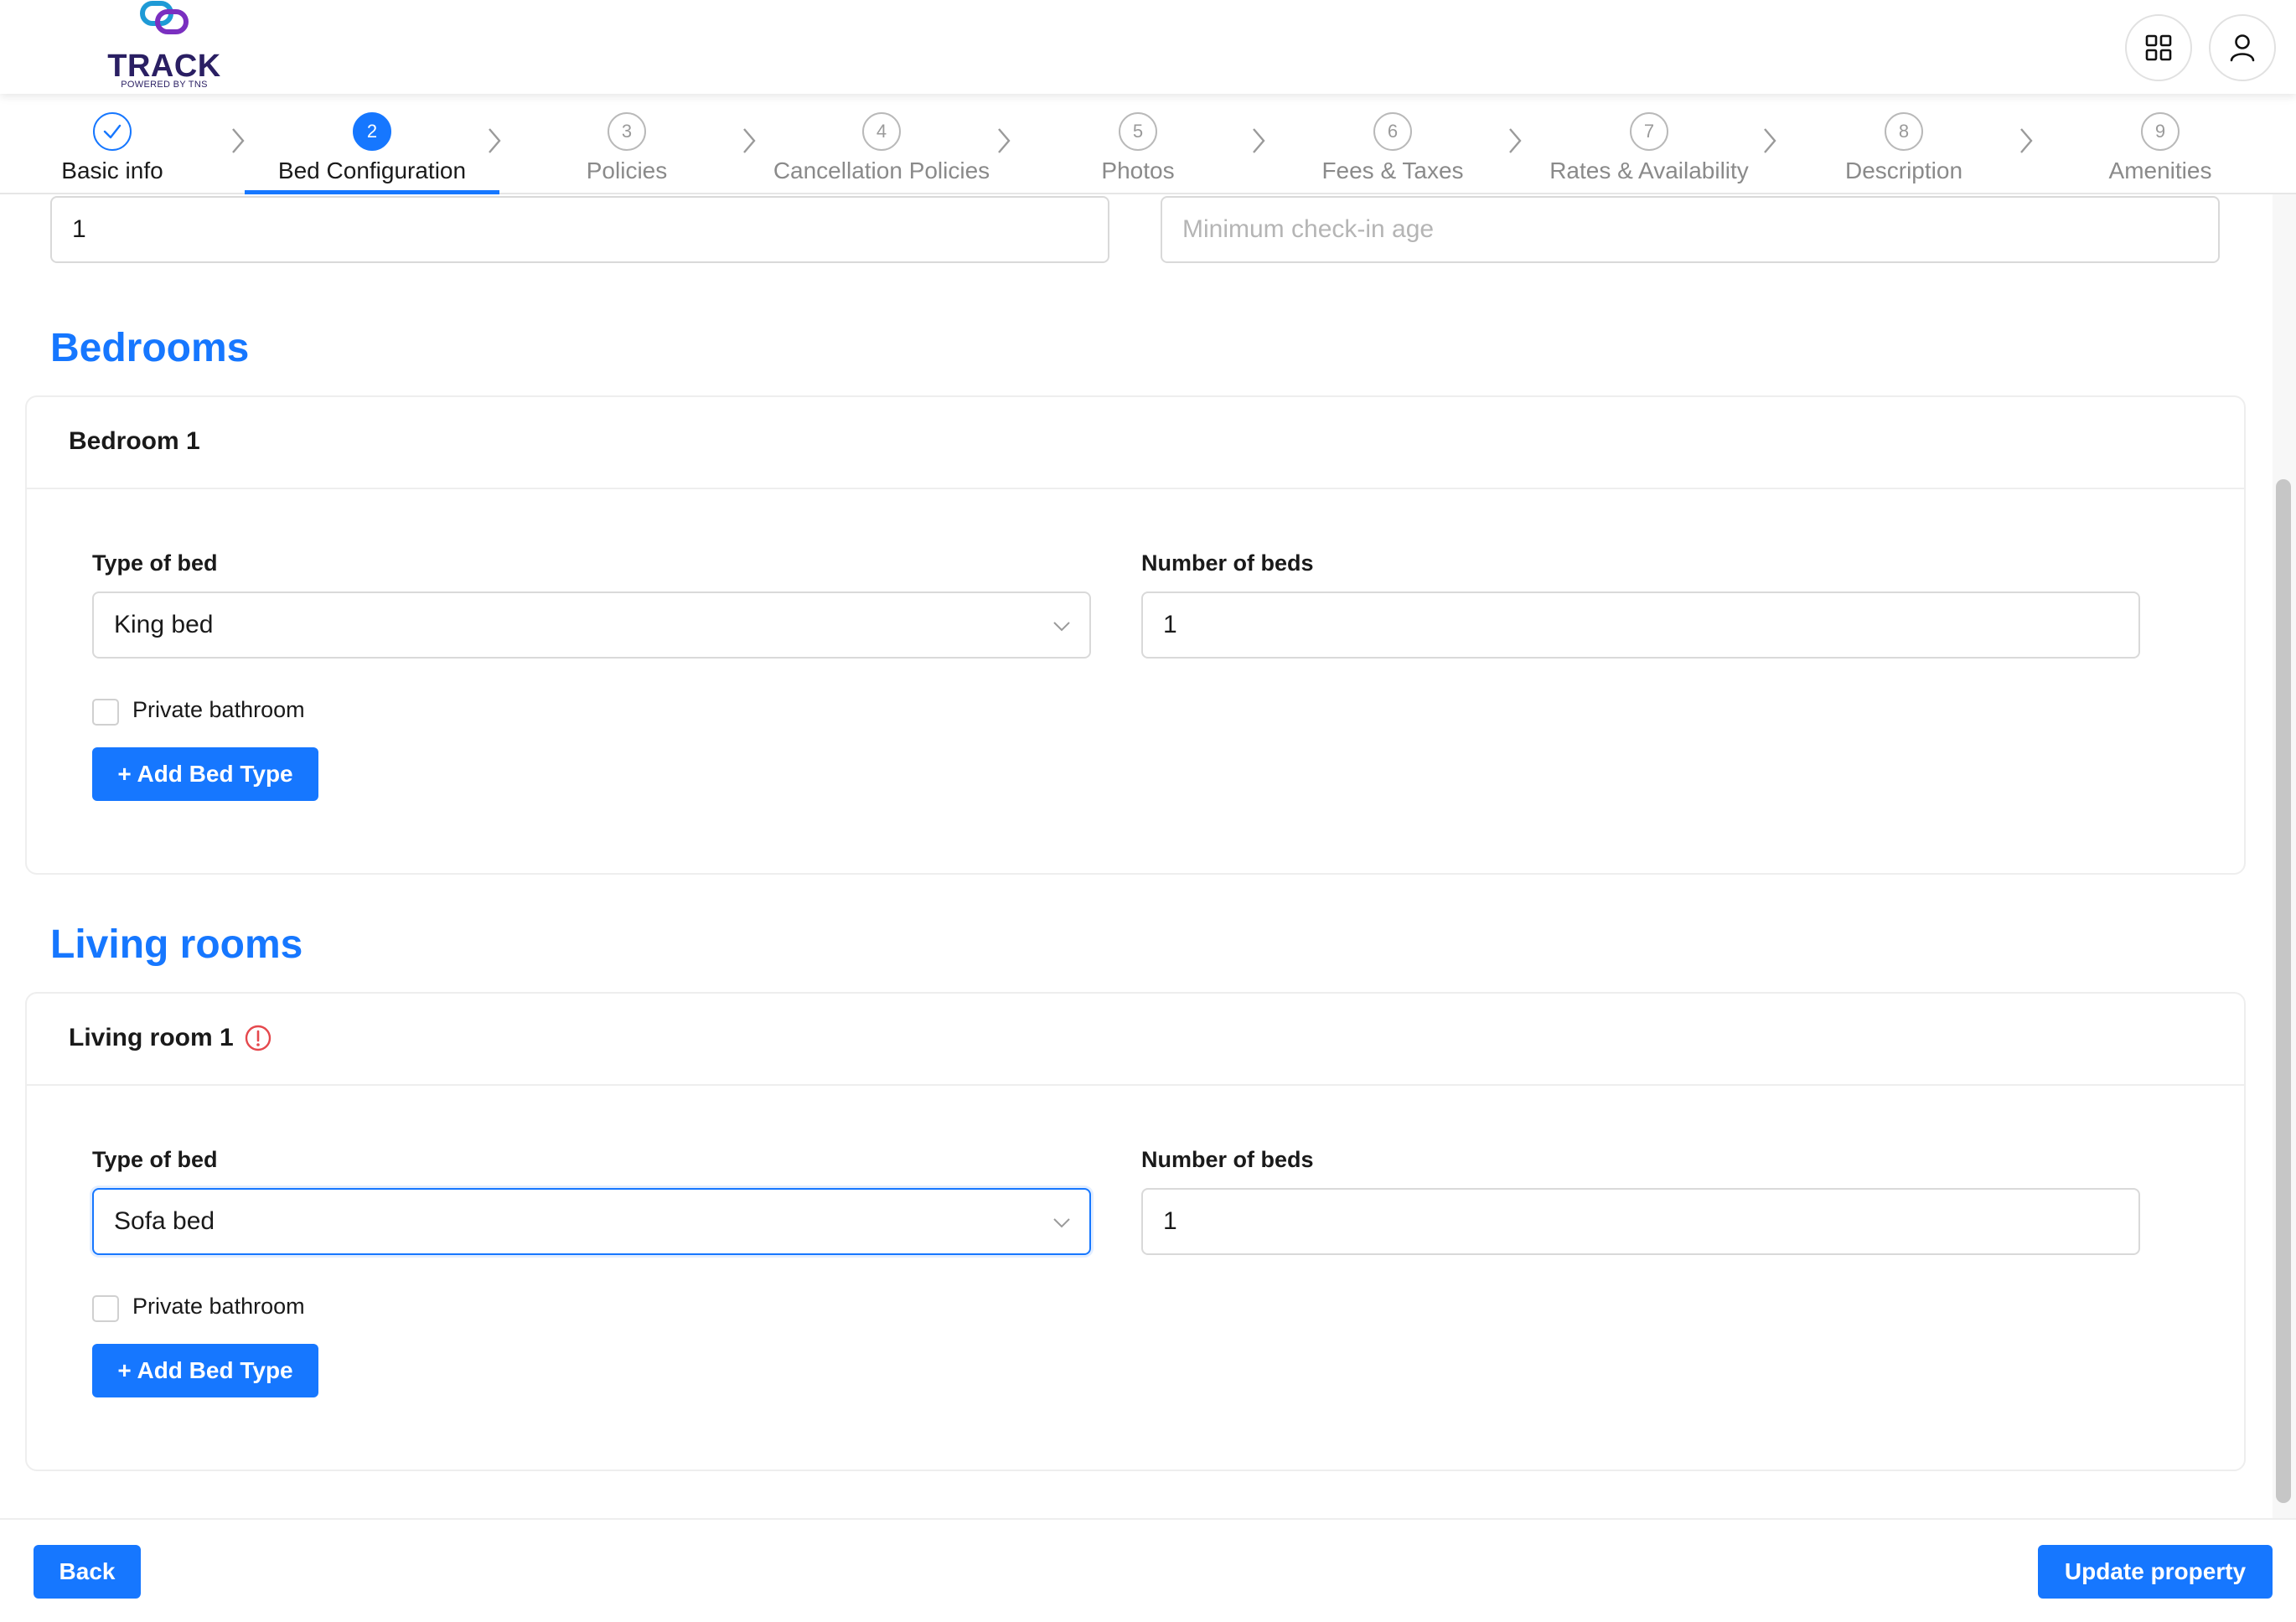 This screenshot has width=2296, height=1622. I want to click on apps-button, so click(2159, 47).